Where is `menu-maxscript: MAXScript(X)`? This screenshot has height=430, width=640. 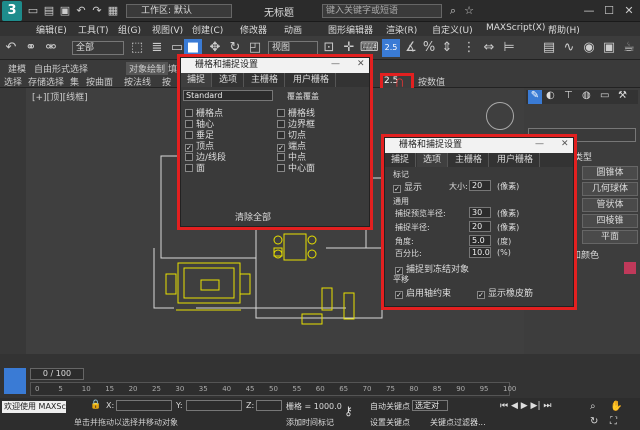
menu-maxscript: MAXScript(X) is located at coordinates (515, 28).